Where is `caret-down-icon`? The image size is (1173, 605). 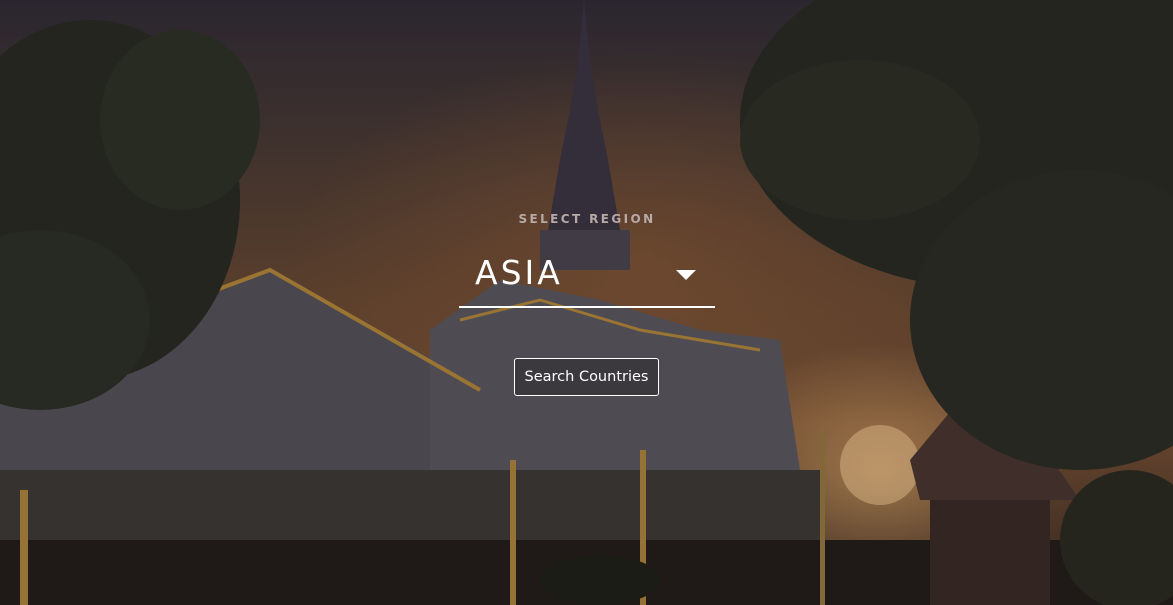 caret-down-icon is located at coordinates (686, 275).